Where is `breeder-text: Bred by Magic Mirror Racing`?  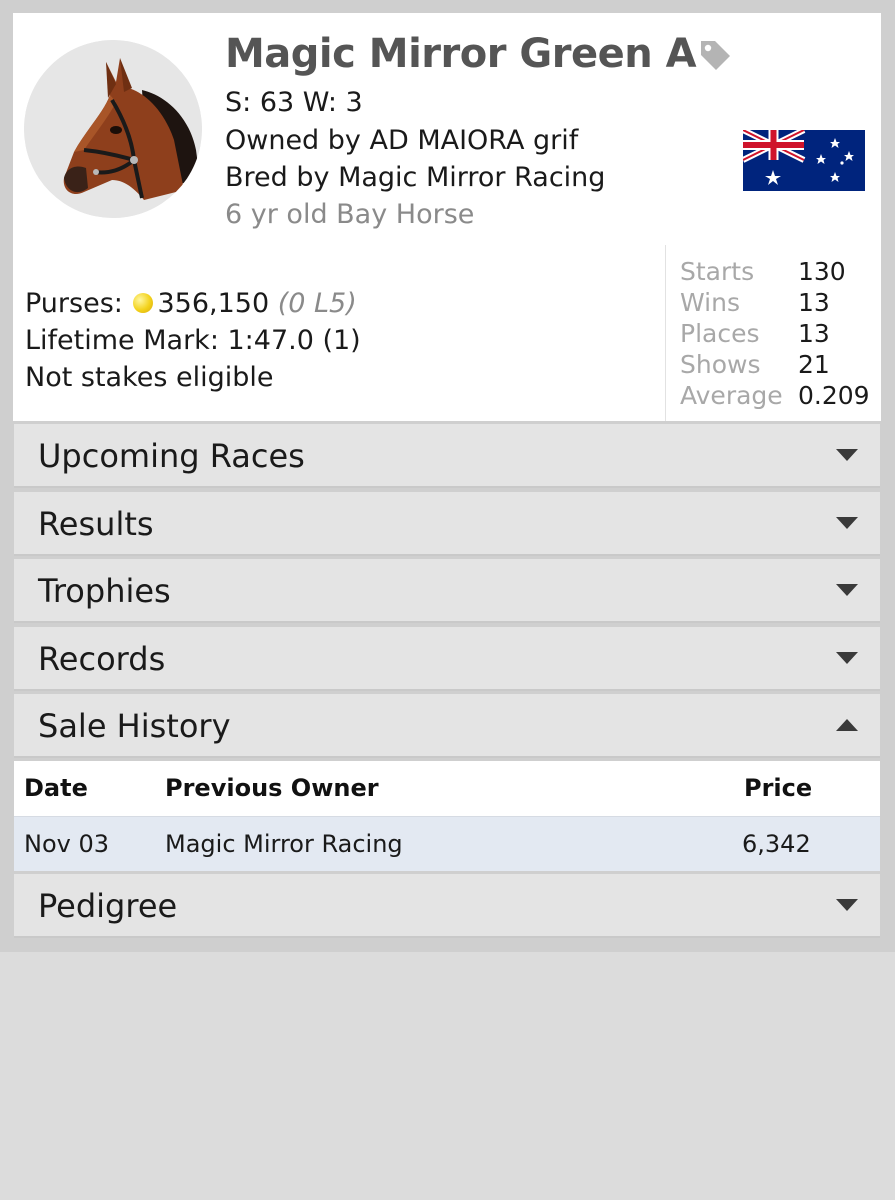 breeder-text: Bred by Magic Mirror Racing is located at coordinates (415, 177).